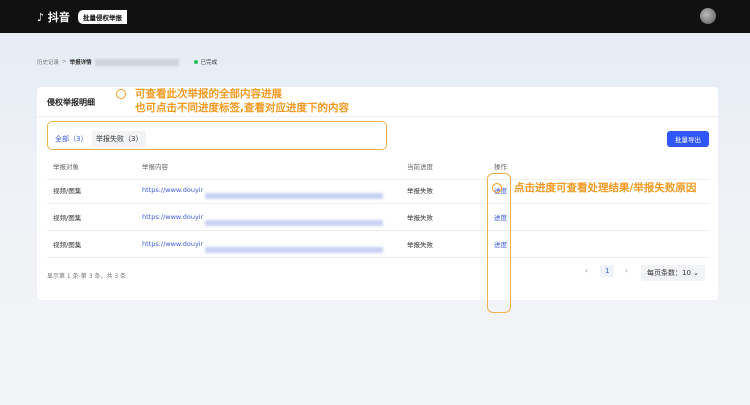  I want to click on tab-all: 全部（3）, so click(71, 139).